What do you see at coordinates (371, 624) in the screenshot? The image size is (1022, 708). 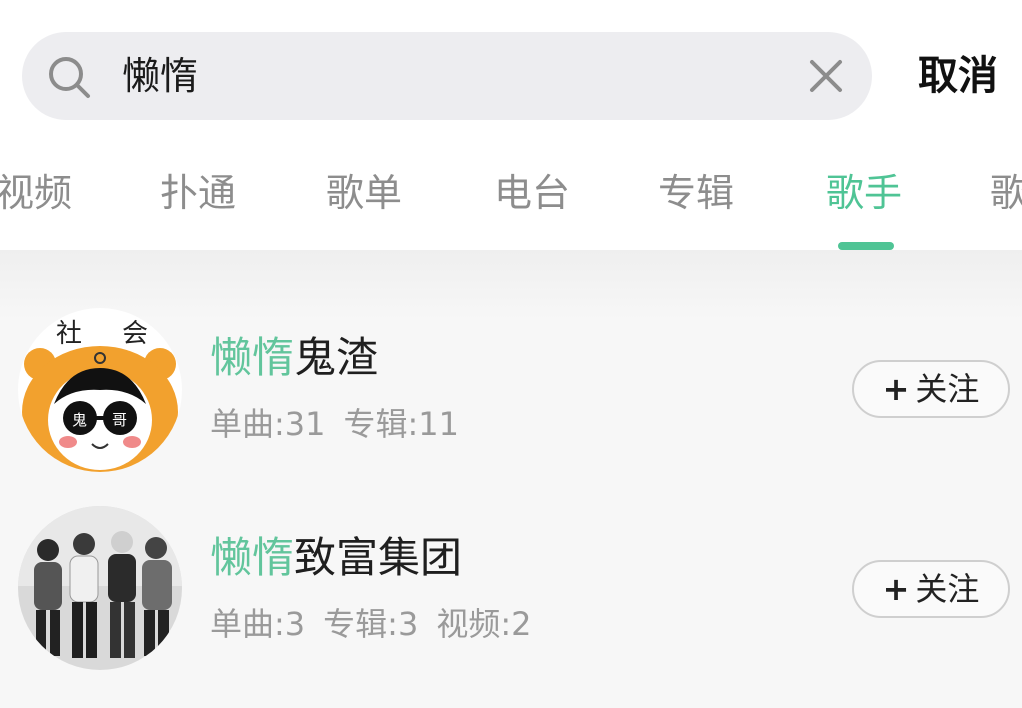 I see `stat-albums: 专辑:3` at bounding box center [371, 624].